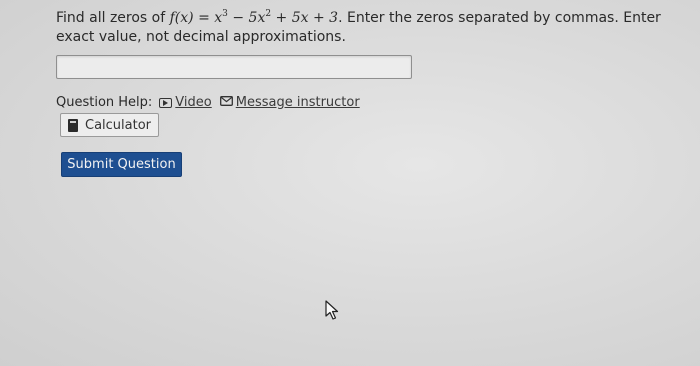  Describe the element at coordinates (204, 18) in the screenshot. I see `equals-sign: =` at that location.